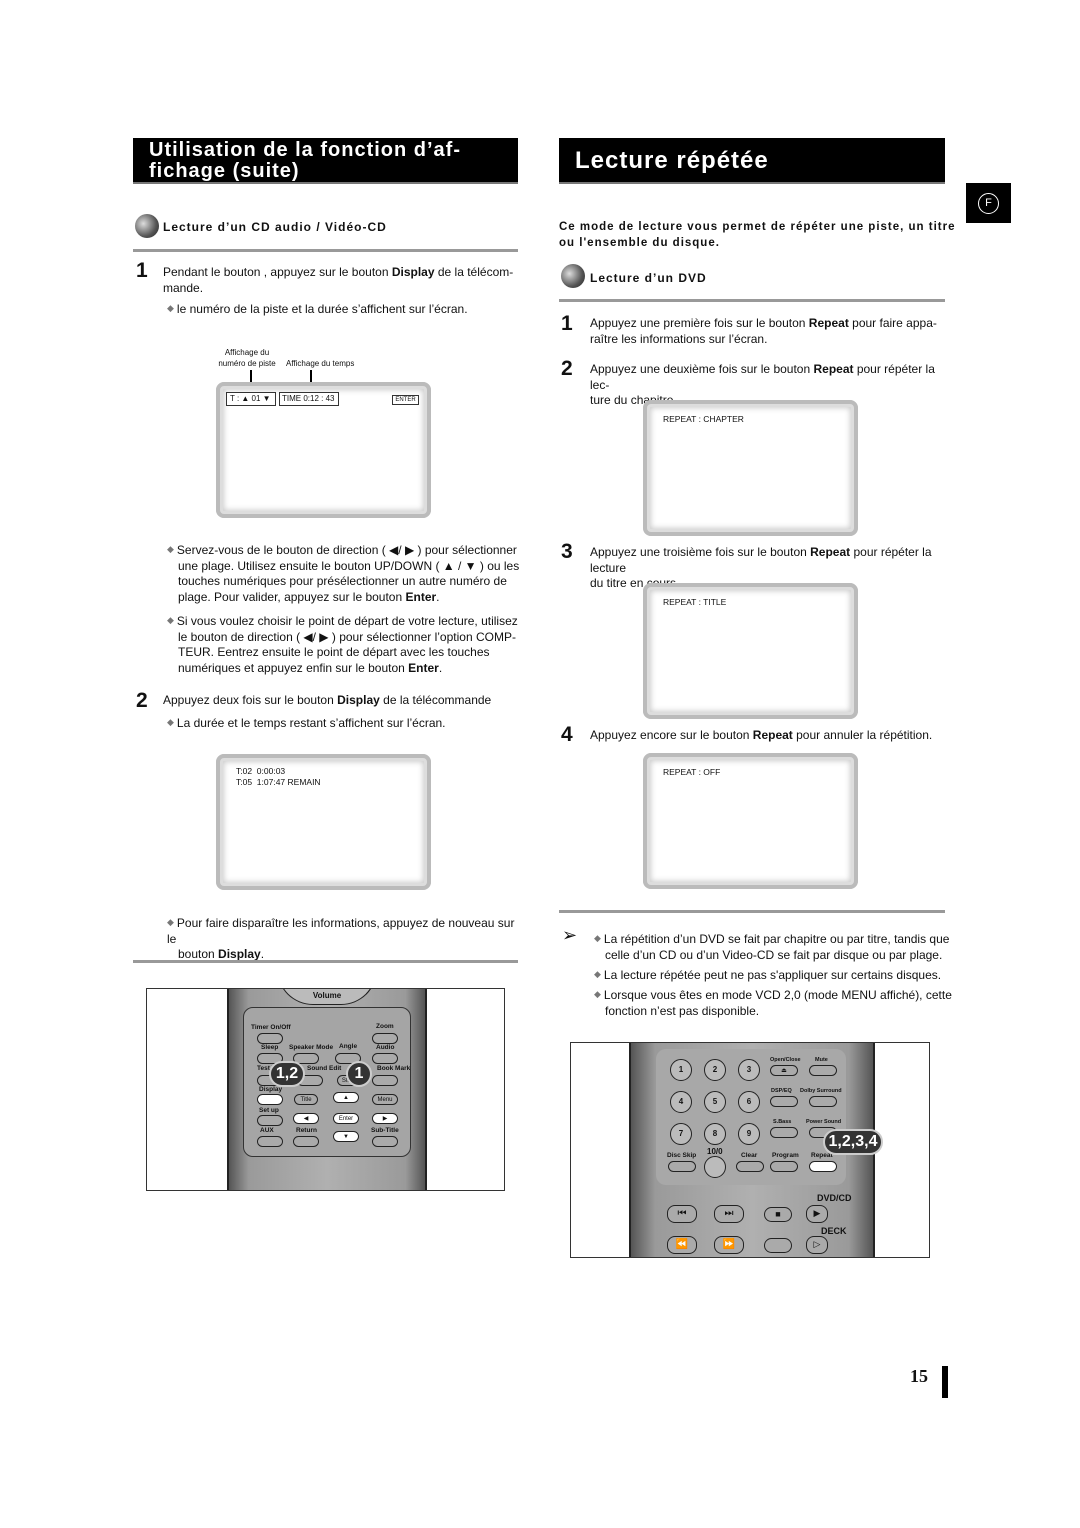  I want to click on forward-button: ⏭, so click(729, 1214).